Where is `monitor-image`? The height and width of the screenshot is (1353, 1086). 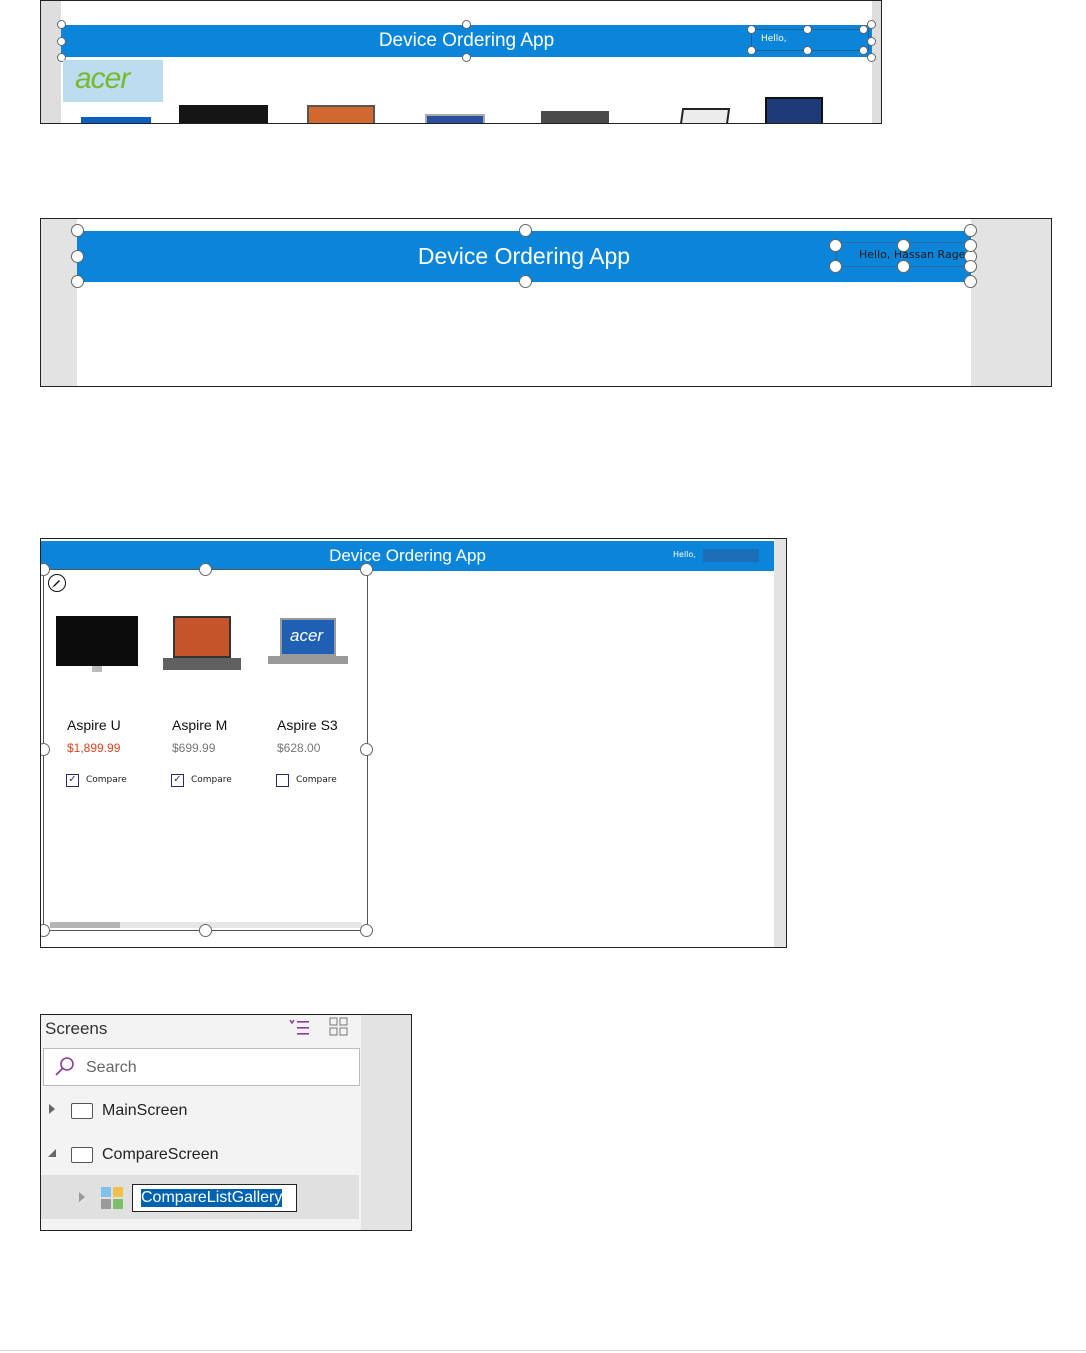 monitor-image is located at coordinates (97, 644).